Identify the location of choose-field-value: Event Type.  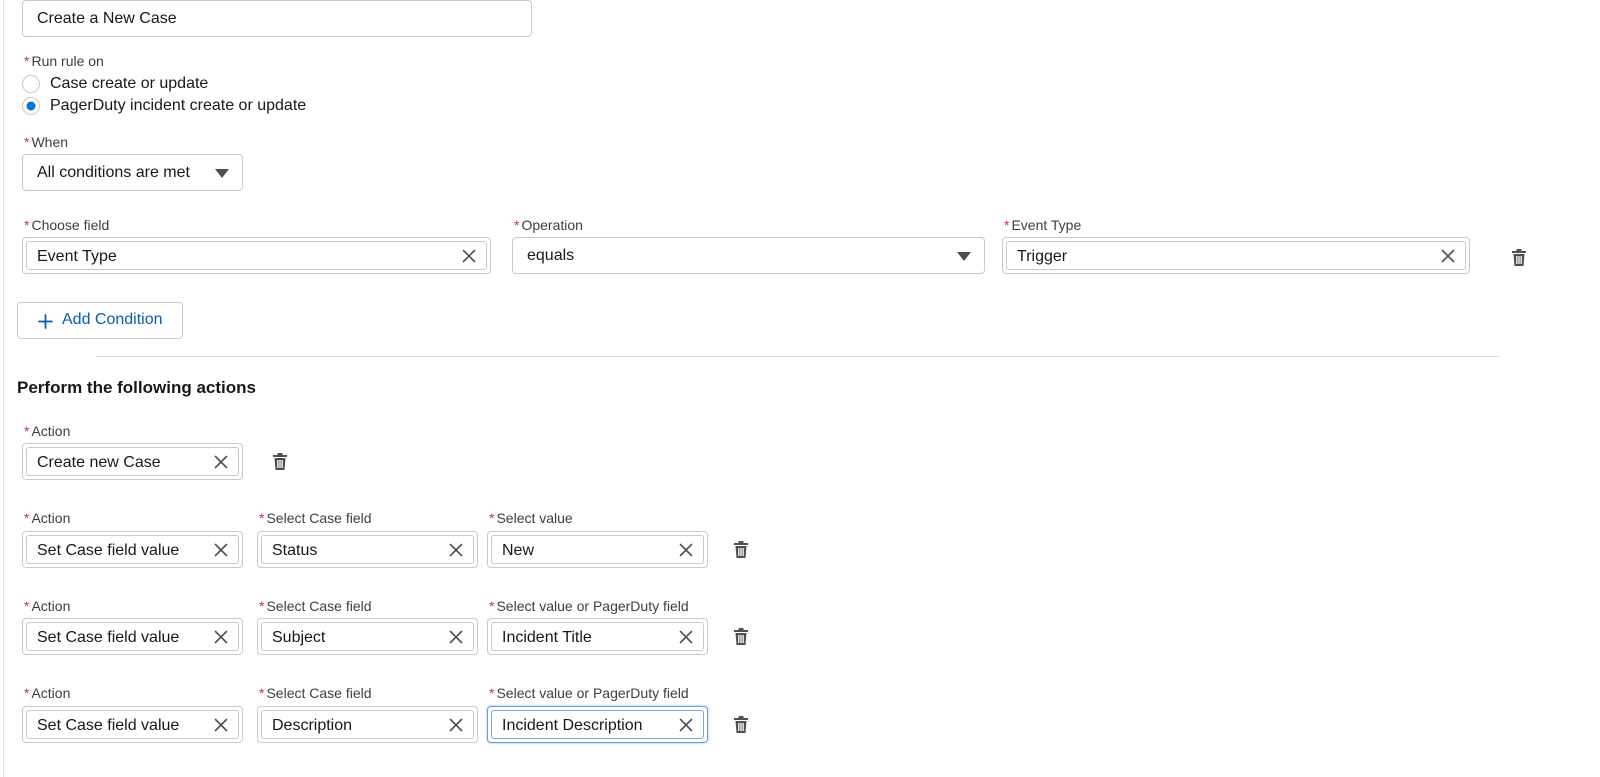
(77, 256).